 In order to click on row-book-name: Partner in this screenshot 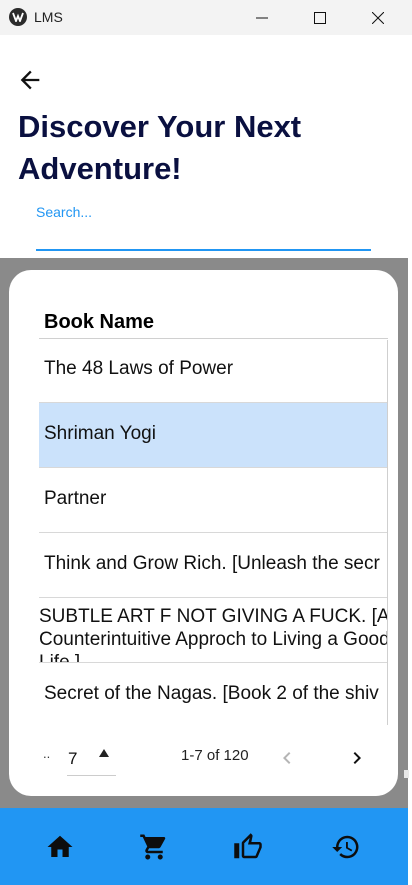, I will do `click(75, 498)`.